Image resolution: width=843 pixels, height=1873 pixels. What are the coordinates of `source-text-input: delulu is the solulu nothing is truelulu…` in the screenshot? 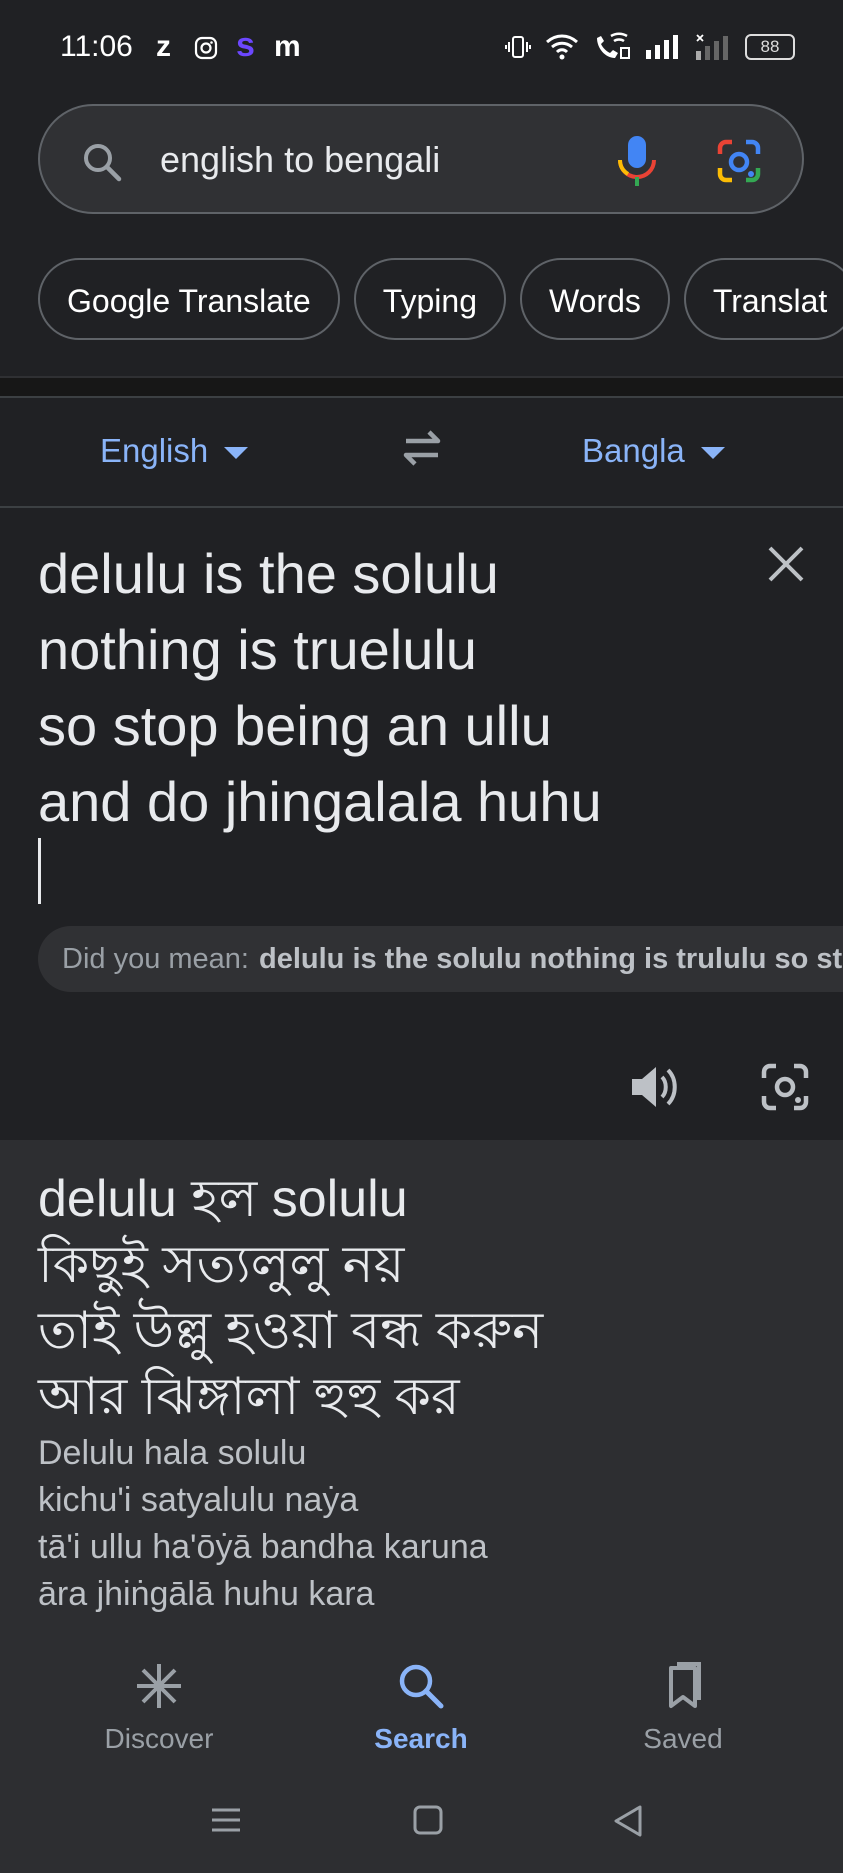 It's located at (398, 688).